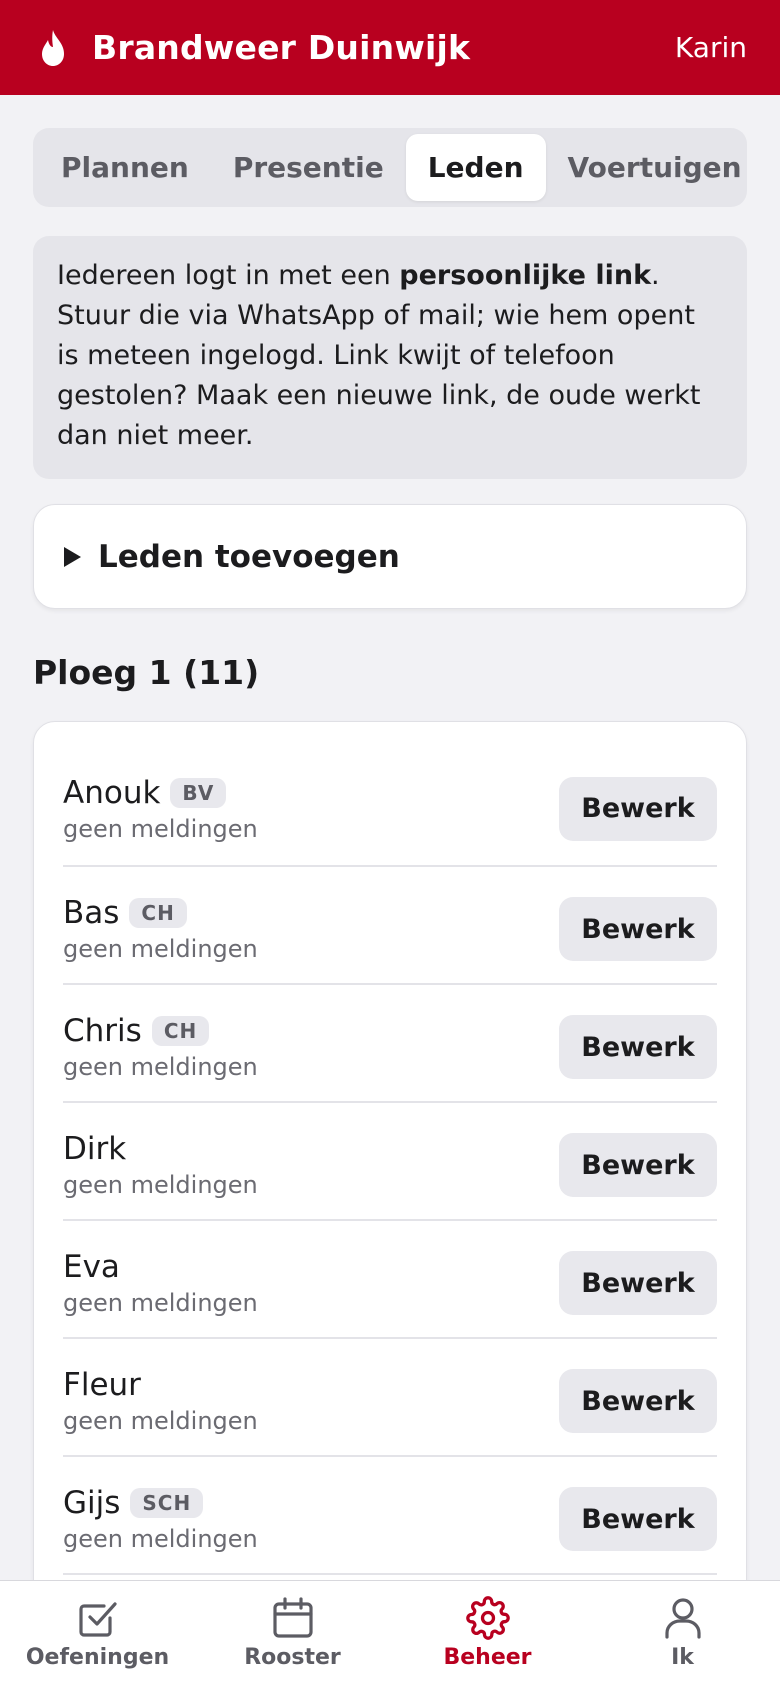 This screenshot has width=780, height=1688. I want to click on add-members-label: Leden toevoegen, so click(249, 556).